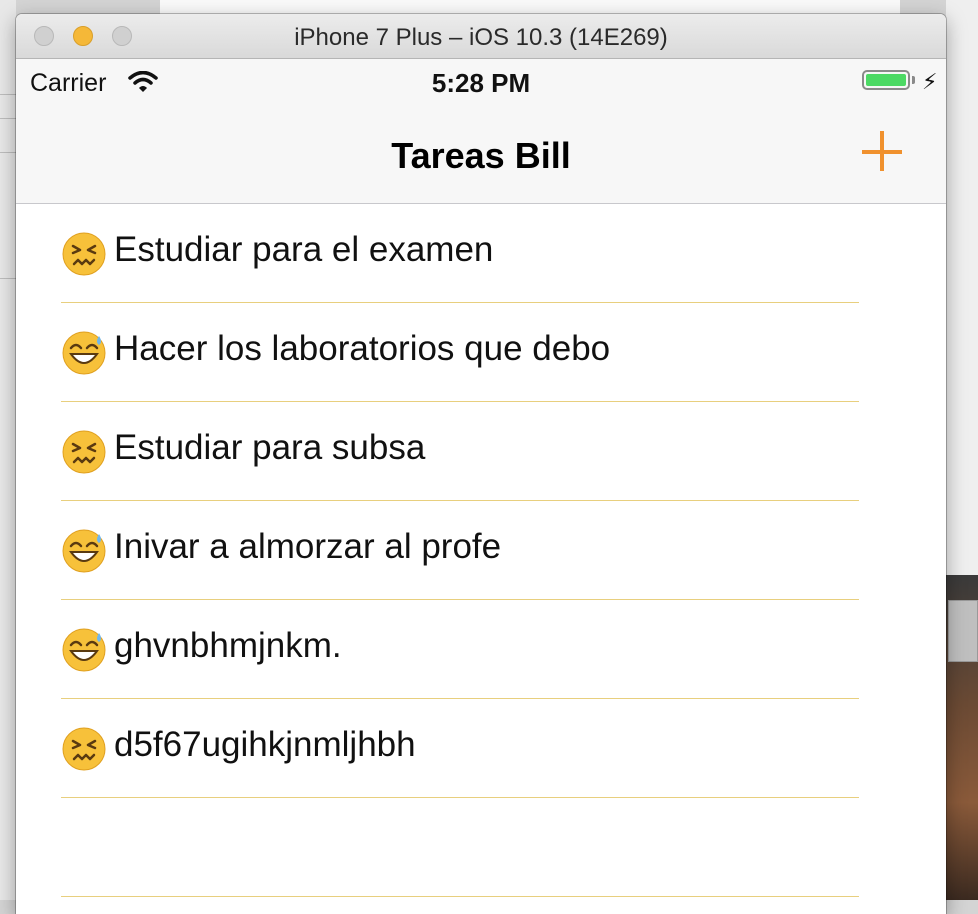 The image size is (978, 914). I want to click on battery-icon, so click(886, 80).